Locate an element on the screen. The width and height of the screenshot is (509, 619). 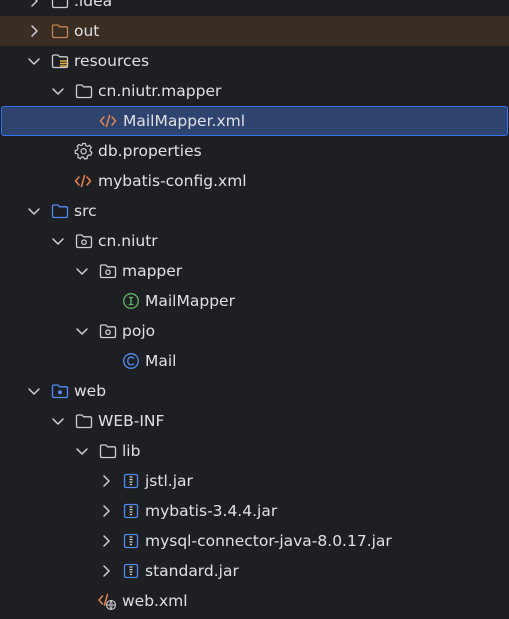
tree-item-label: standard.jar is located at coordinates (192, 571).